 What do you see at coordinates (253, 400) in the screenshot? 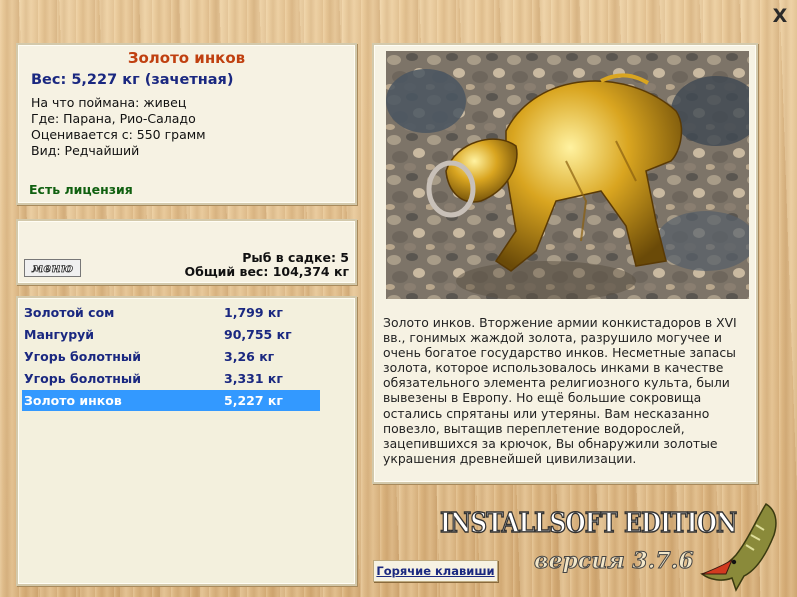
I see `fish-list-weight: 5,227 кг` at bounding box center [253, 400].